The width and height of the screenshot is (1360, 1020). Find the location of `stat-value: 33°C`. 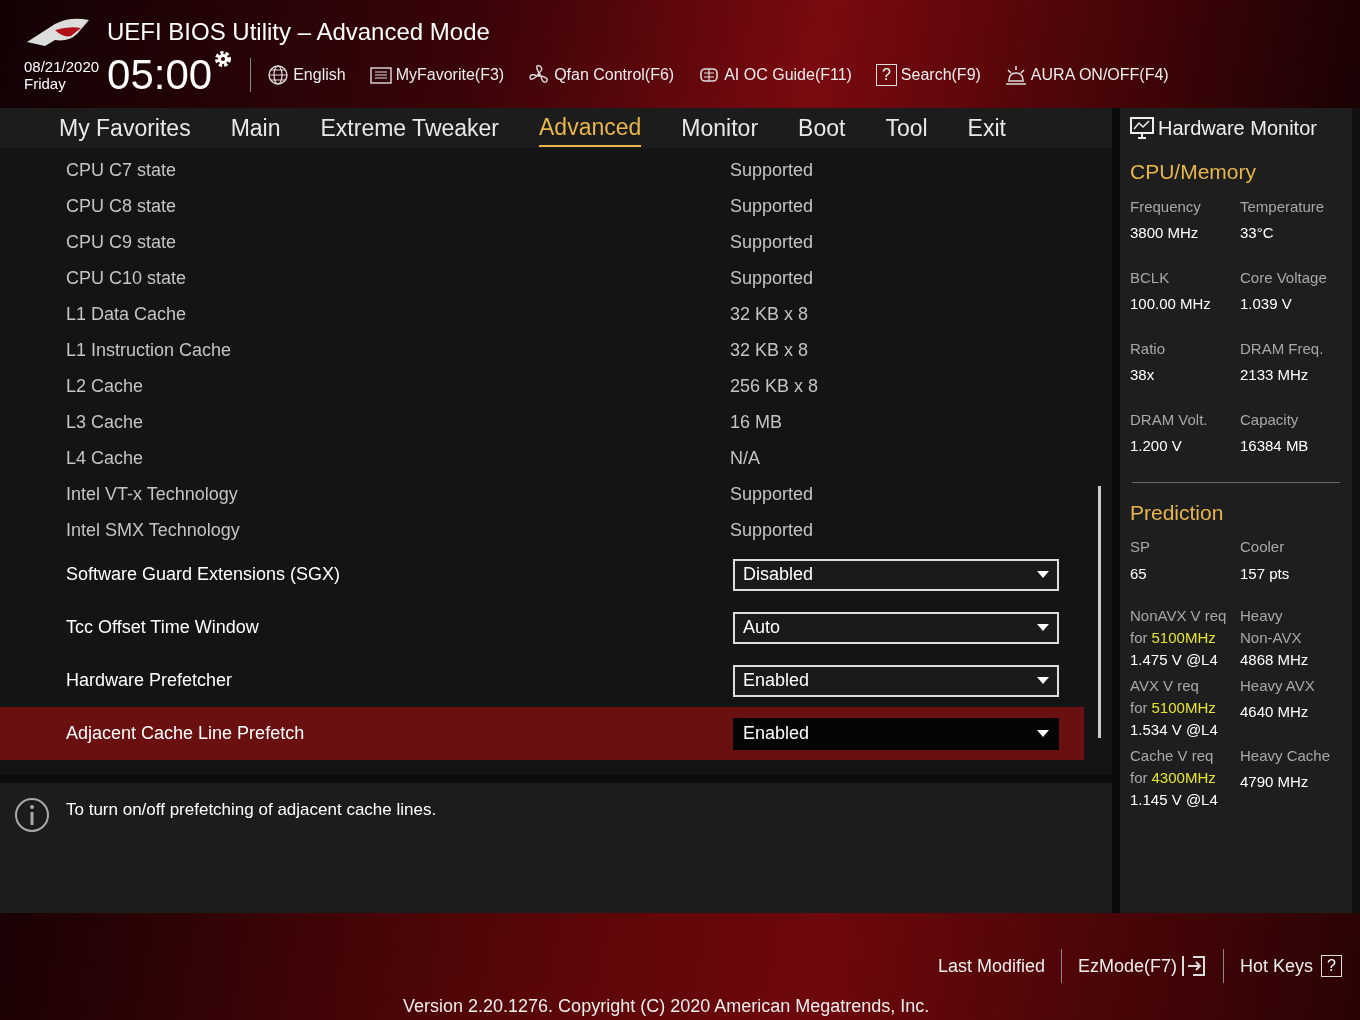

stat-value: 33°C is located at coordinates (1257, 233).